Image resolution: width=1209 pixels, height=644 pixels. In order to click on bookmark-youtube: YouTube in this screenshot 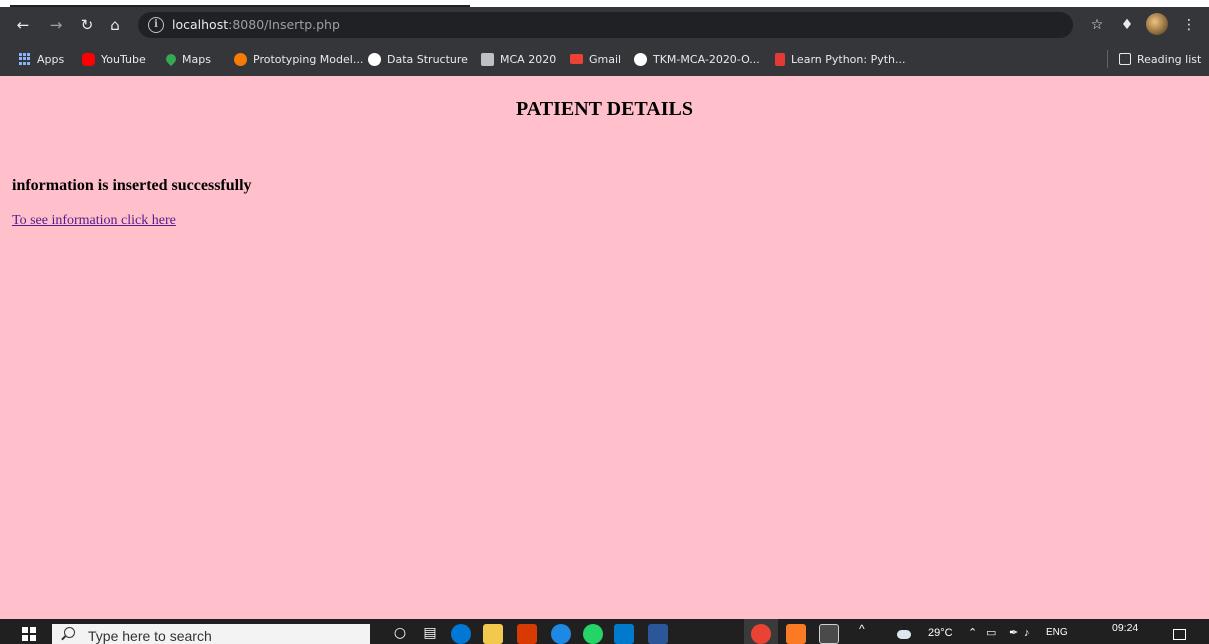, I will do `click(114, 59)`.